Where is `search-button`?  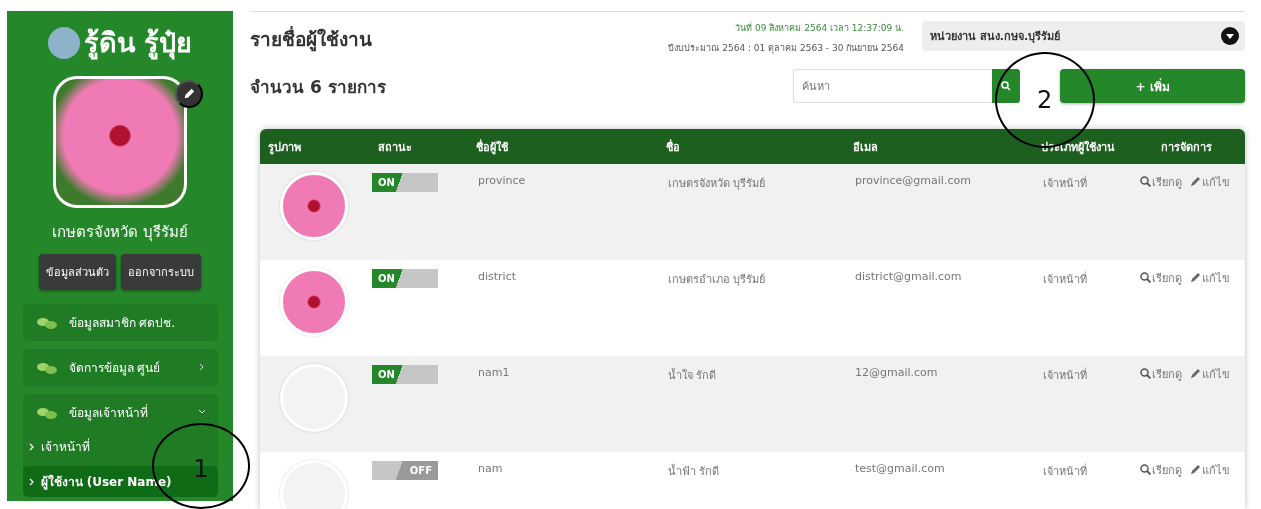 search-button is located at coordinates (1006, 86).